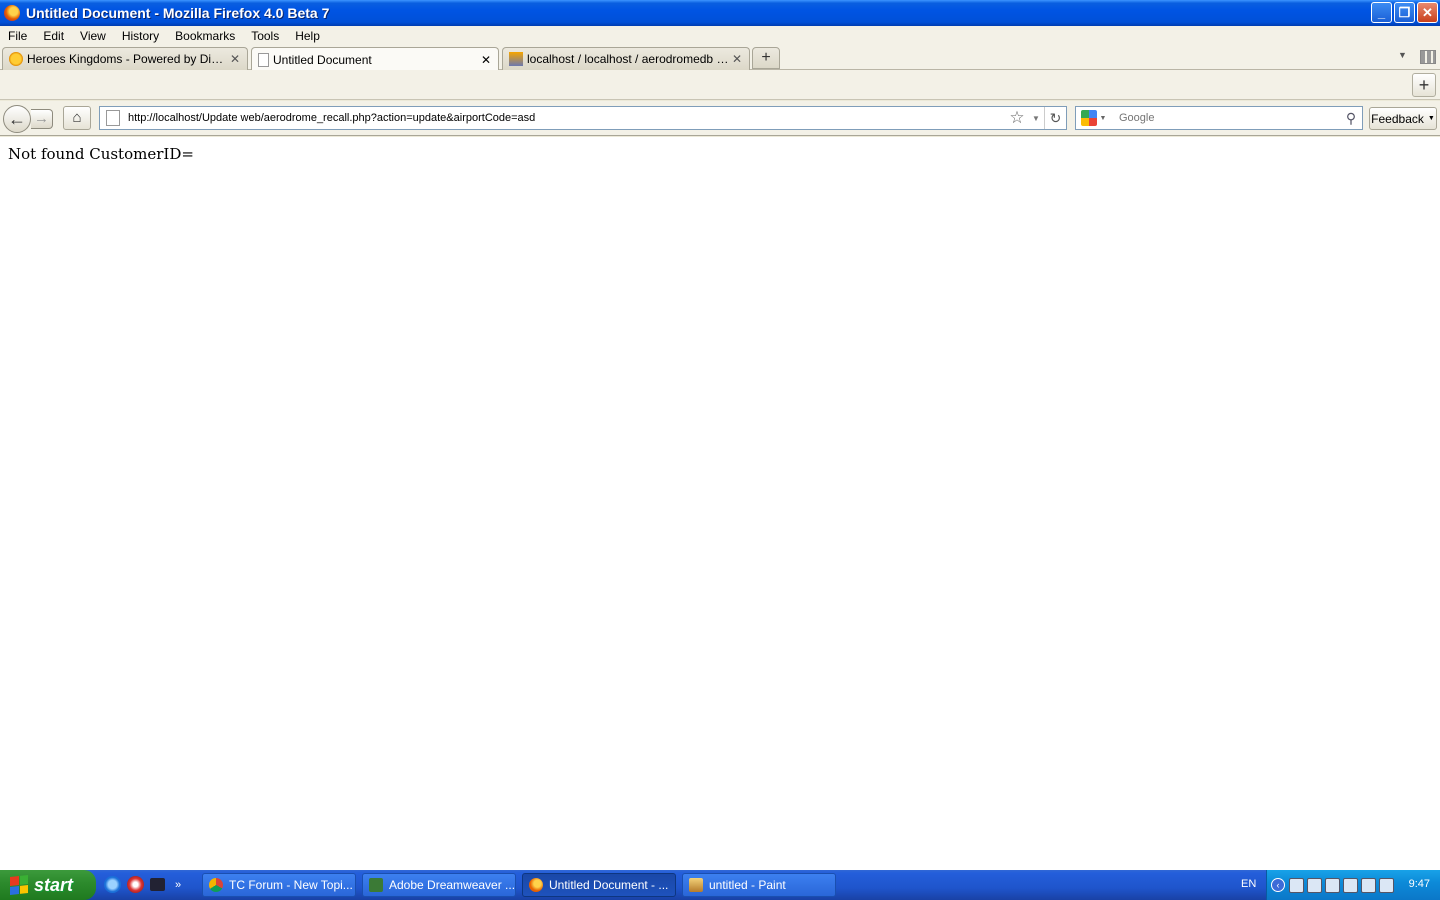  I want to click on new-tab-button: +, so click(766, 58).